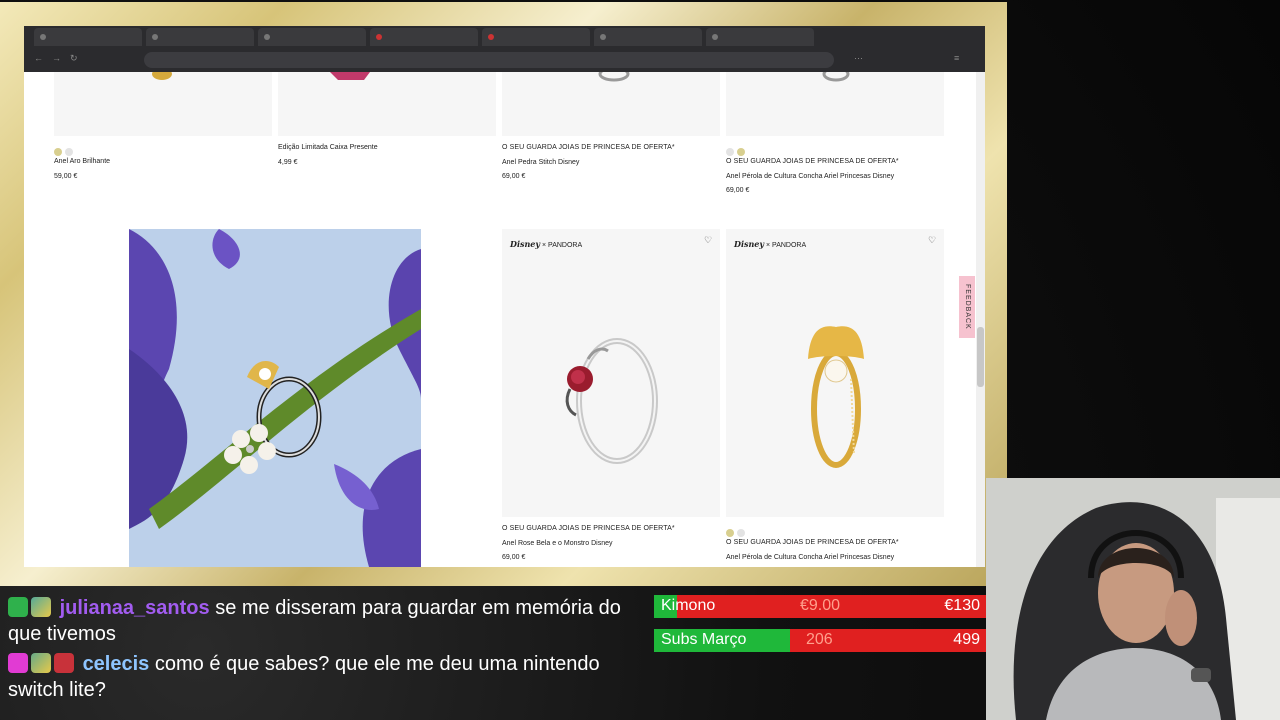  I want to click on extensions-icon: ⋯, so click(858, 58).